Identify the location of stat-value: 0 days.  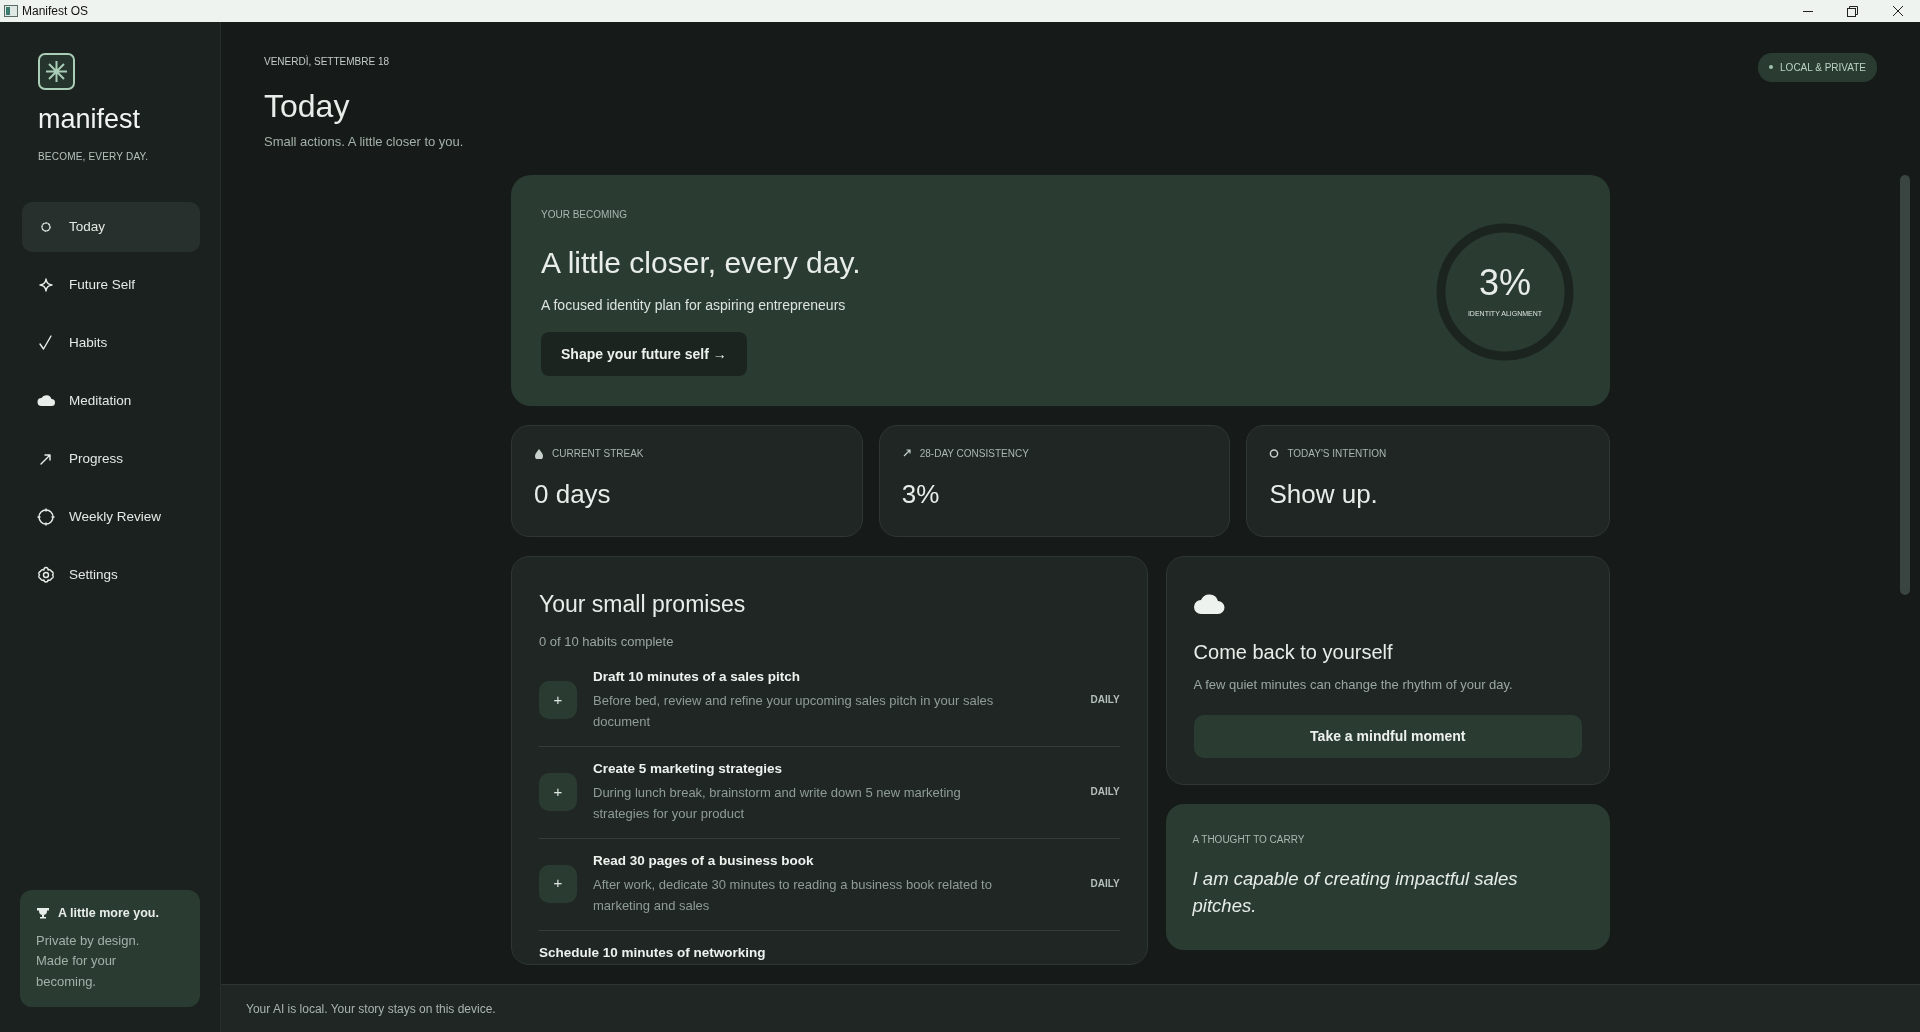
(573, 494).